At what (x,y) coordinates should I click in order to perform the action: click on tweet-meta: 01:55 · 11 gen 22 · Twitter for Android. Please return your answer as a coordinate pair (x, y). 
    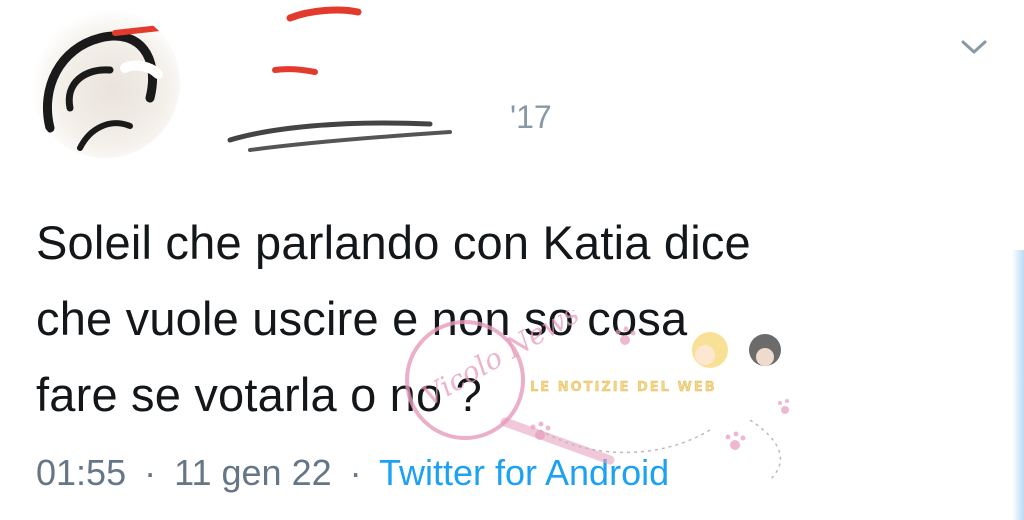
    Looking at the image, I should click on (352, 473).